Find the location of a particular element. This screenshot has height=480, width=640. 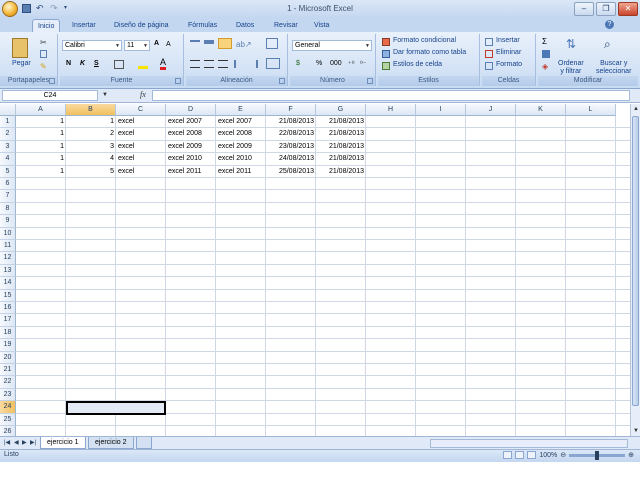

sheet-tab-1: ejercicio 1 is located at coordinates (63, 443).